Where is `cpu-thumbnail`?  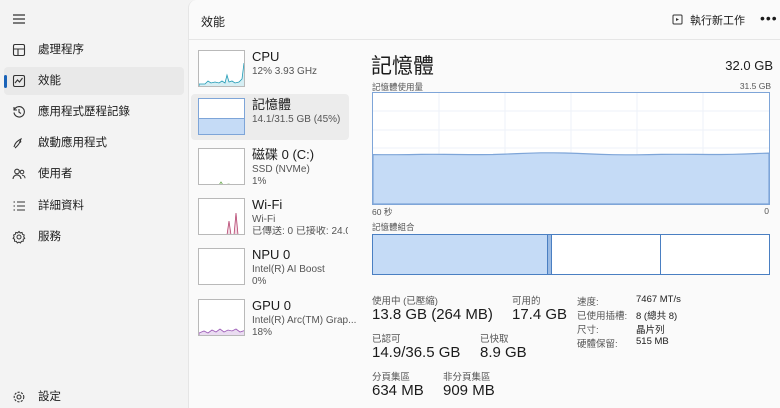 cpu-thumbnail is located at coordinates (221, 68).